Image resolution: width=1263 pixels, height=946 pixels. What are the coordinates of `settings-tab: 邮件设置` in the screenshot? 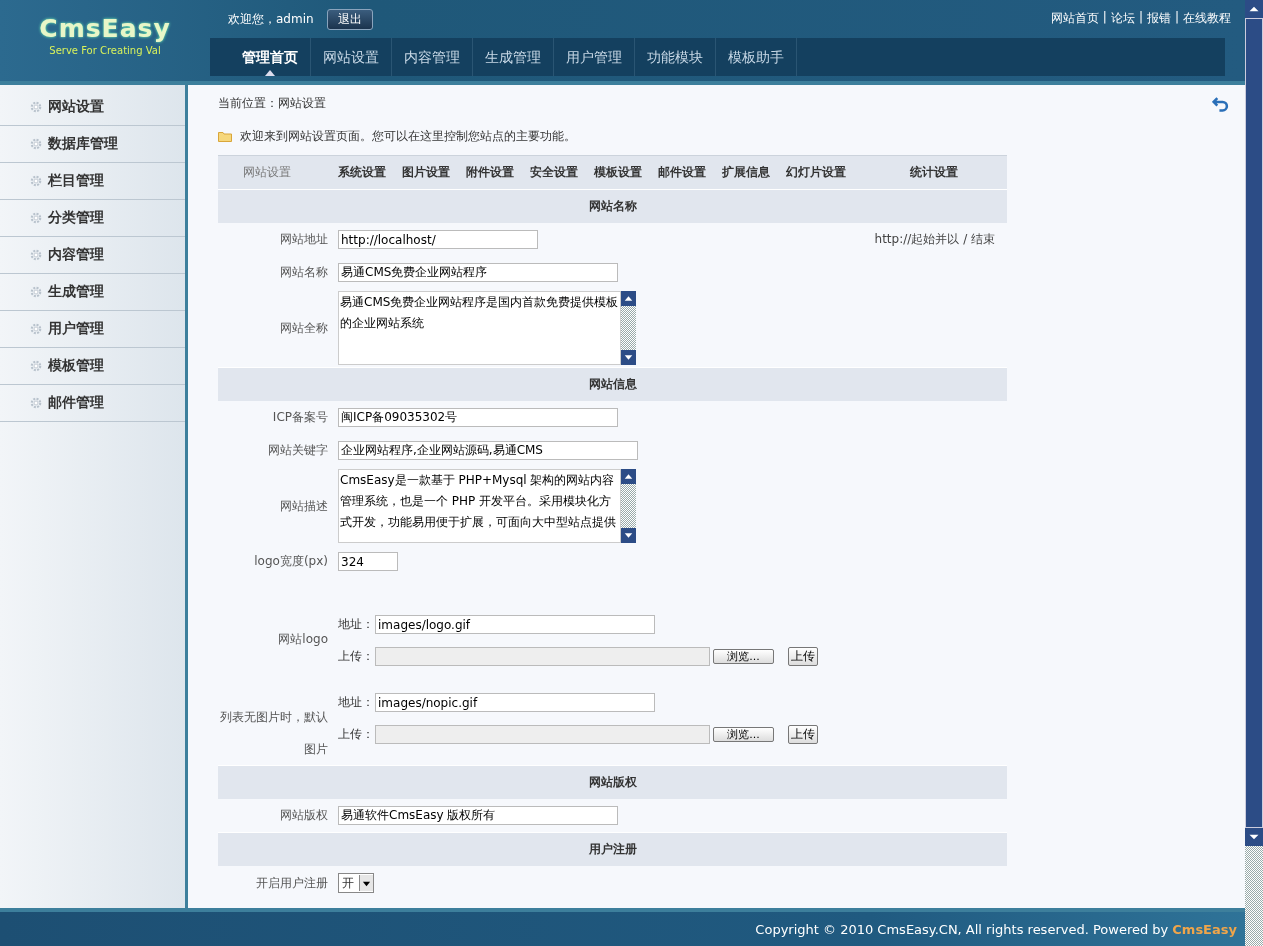 It's located at (682, 172).